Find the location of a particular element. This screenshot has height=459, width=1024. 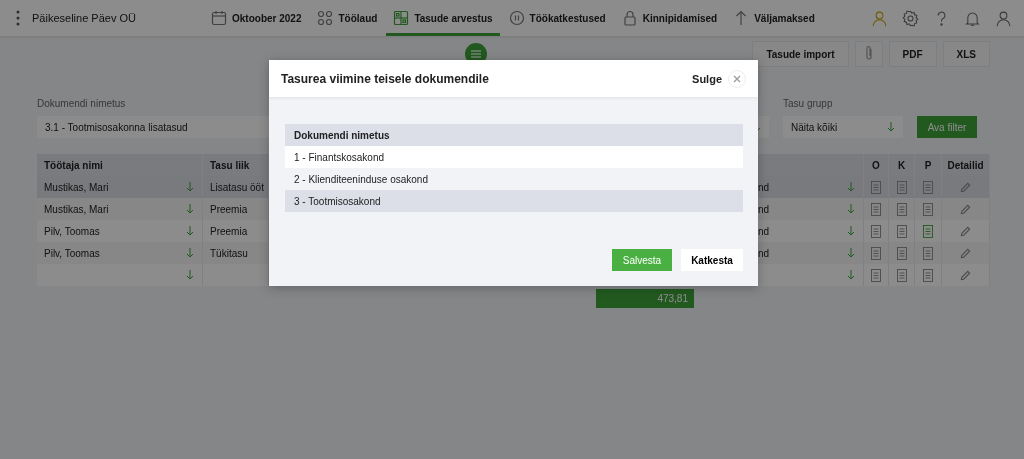

field-label: Dokumendi nimetus is located at coordinates (82, 104).